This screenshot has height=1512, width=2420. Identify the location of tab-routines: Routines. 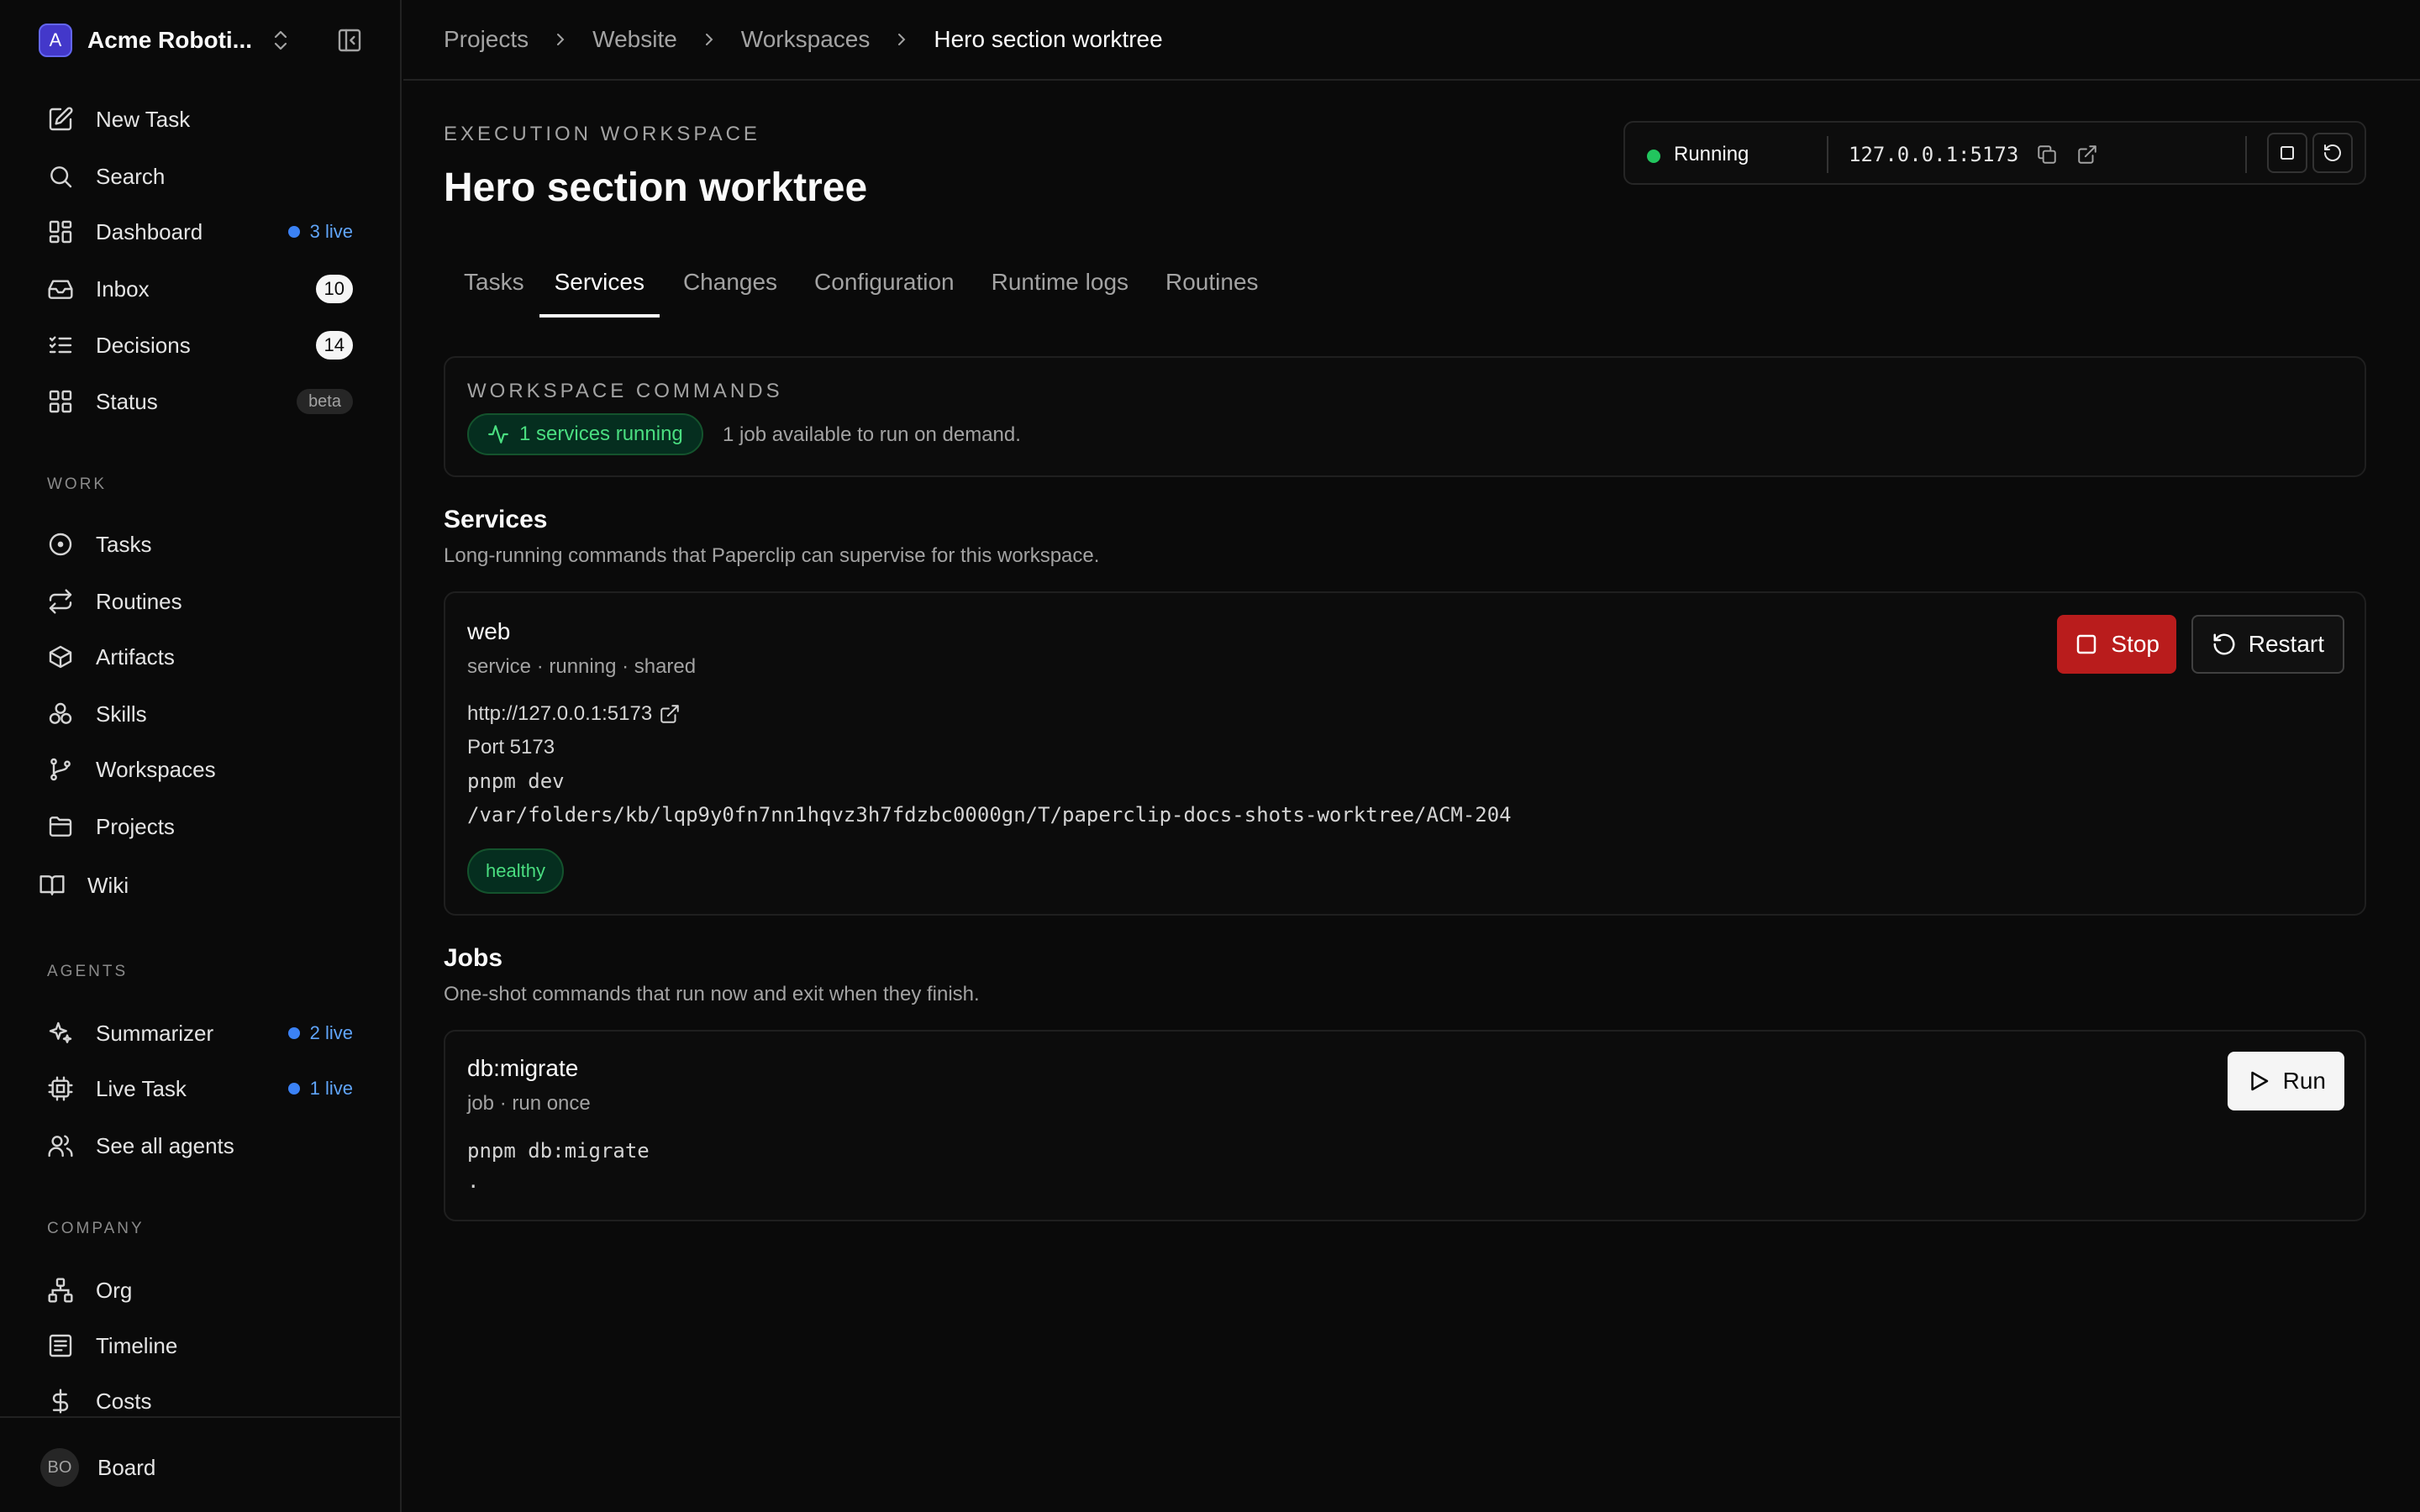
(1209, 293).